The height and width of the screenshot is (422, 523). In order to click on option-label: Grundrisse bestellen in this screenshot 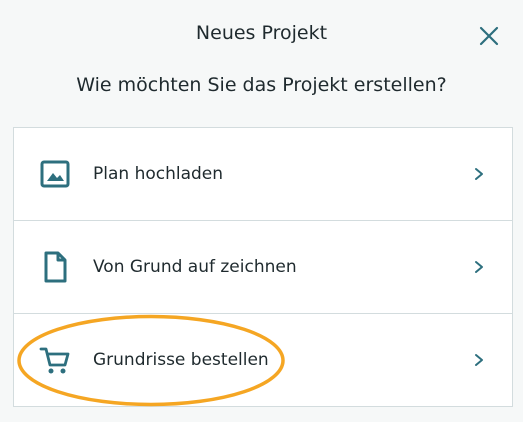, I will do `click(181, 360)`.